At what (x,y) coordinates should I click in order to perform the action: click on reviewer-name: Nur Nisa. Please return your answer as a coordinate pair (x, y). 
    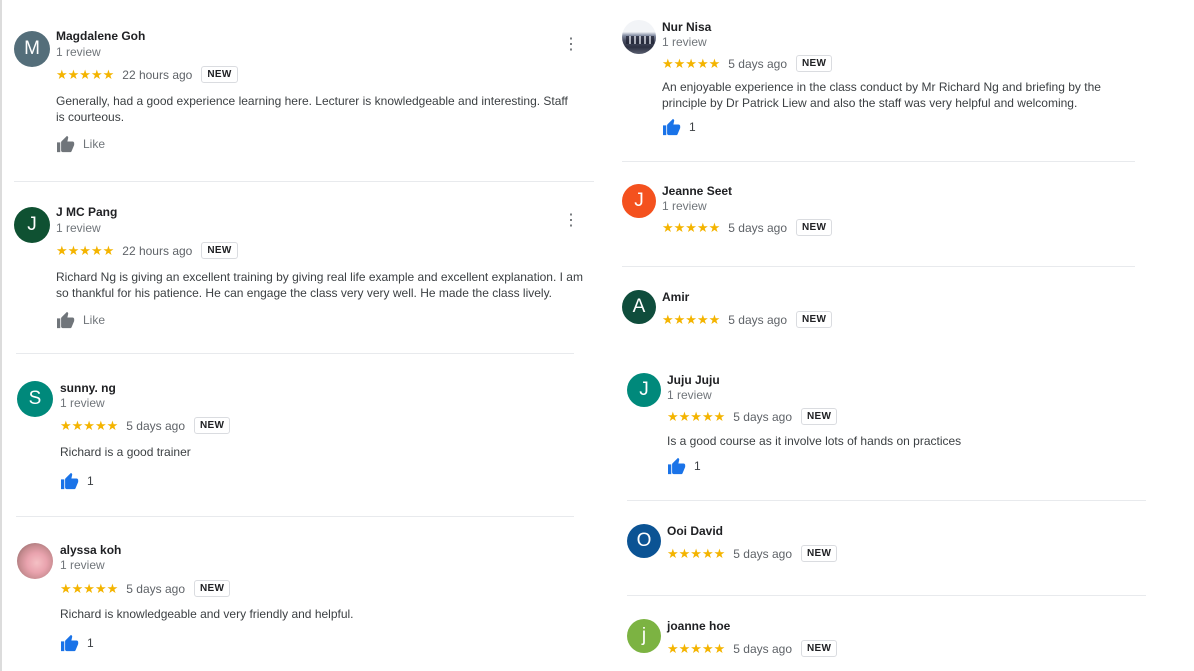
    Looking at the image, I should click on (686, 27).